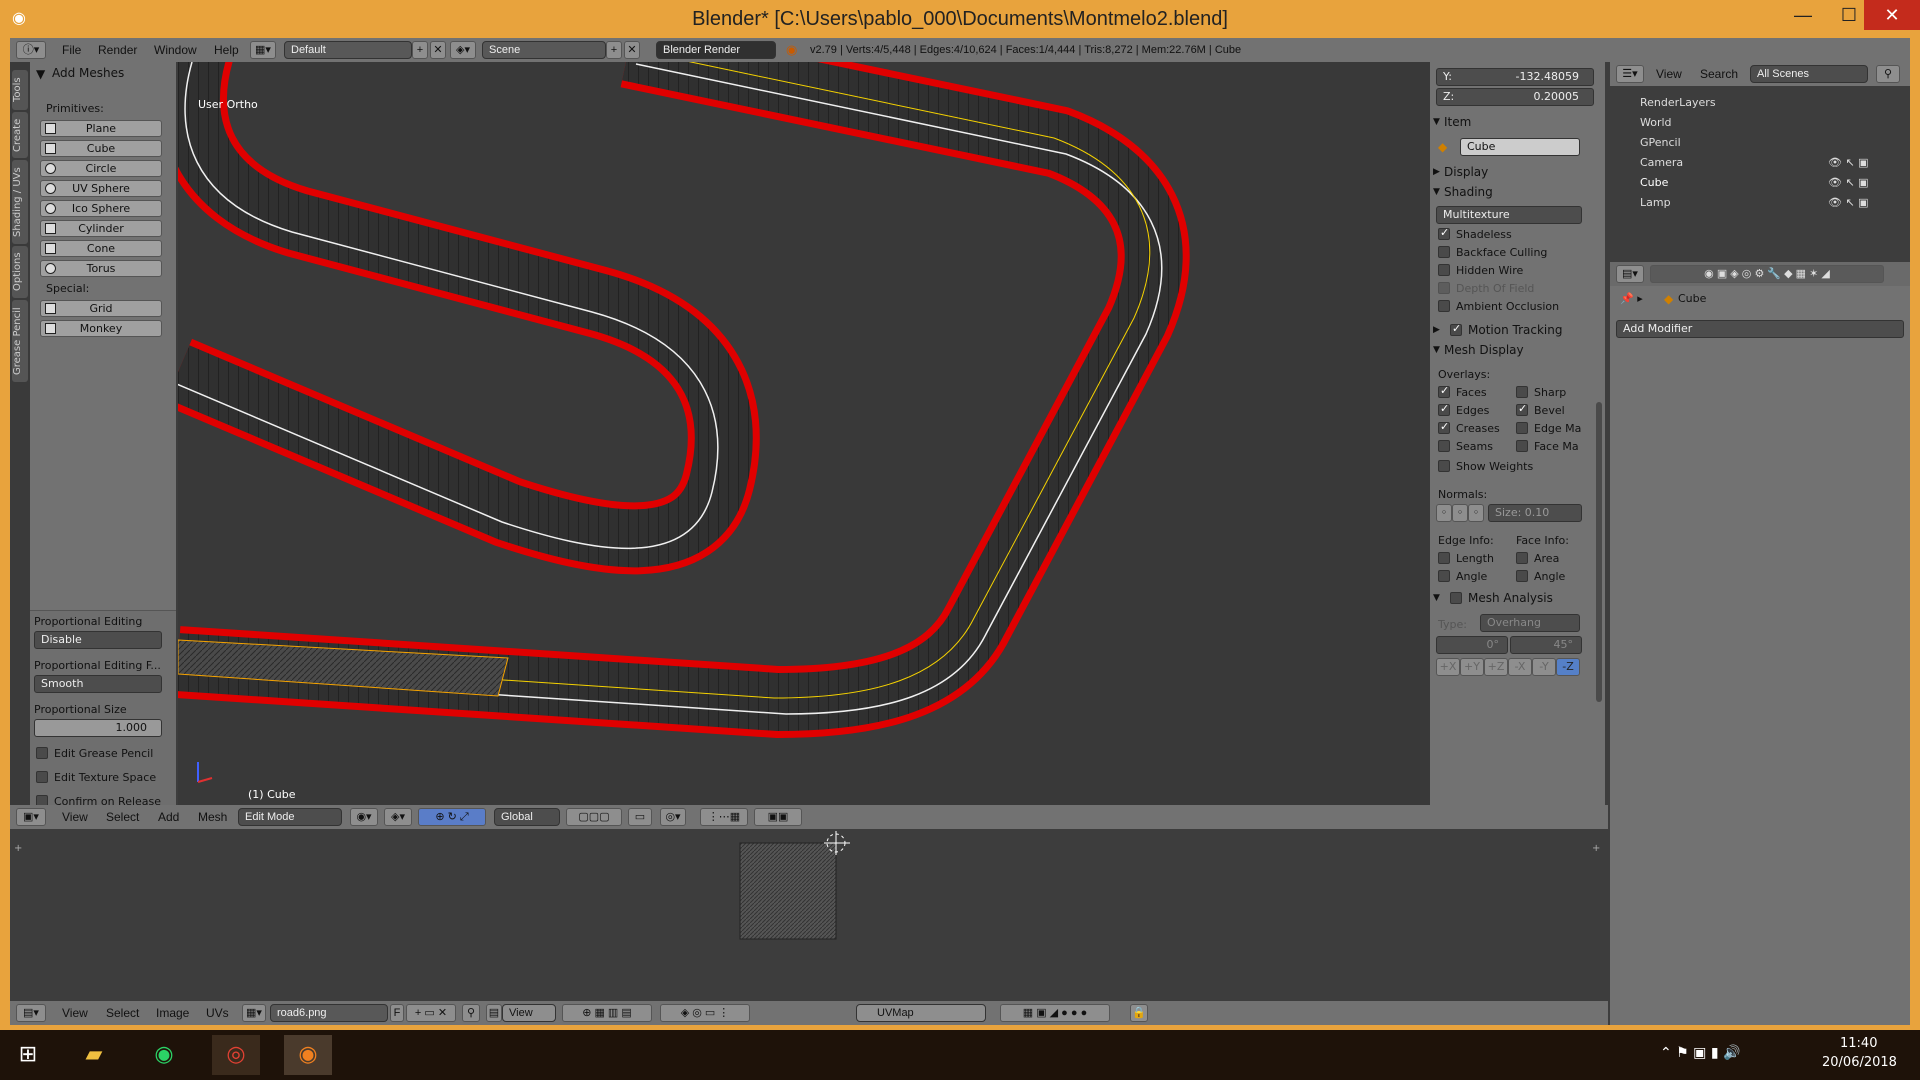  I want to click on uvmap-select: UVMap, so click(921, 1013).